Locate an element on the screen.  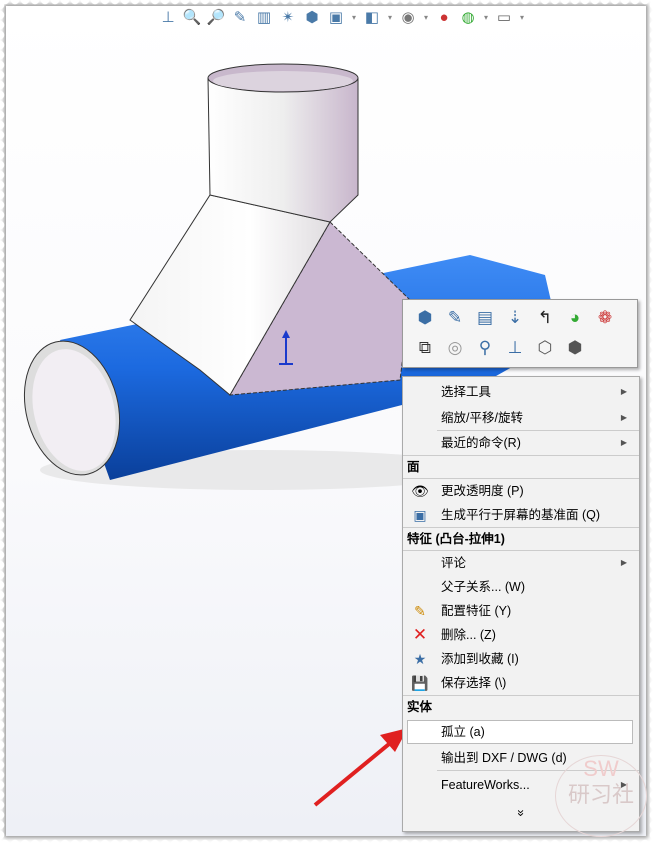
menu-label: 配置特征 (Y) is located at coordinates (476, 611).